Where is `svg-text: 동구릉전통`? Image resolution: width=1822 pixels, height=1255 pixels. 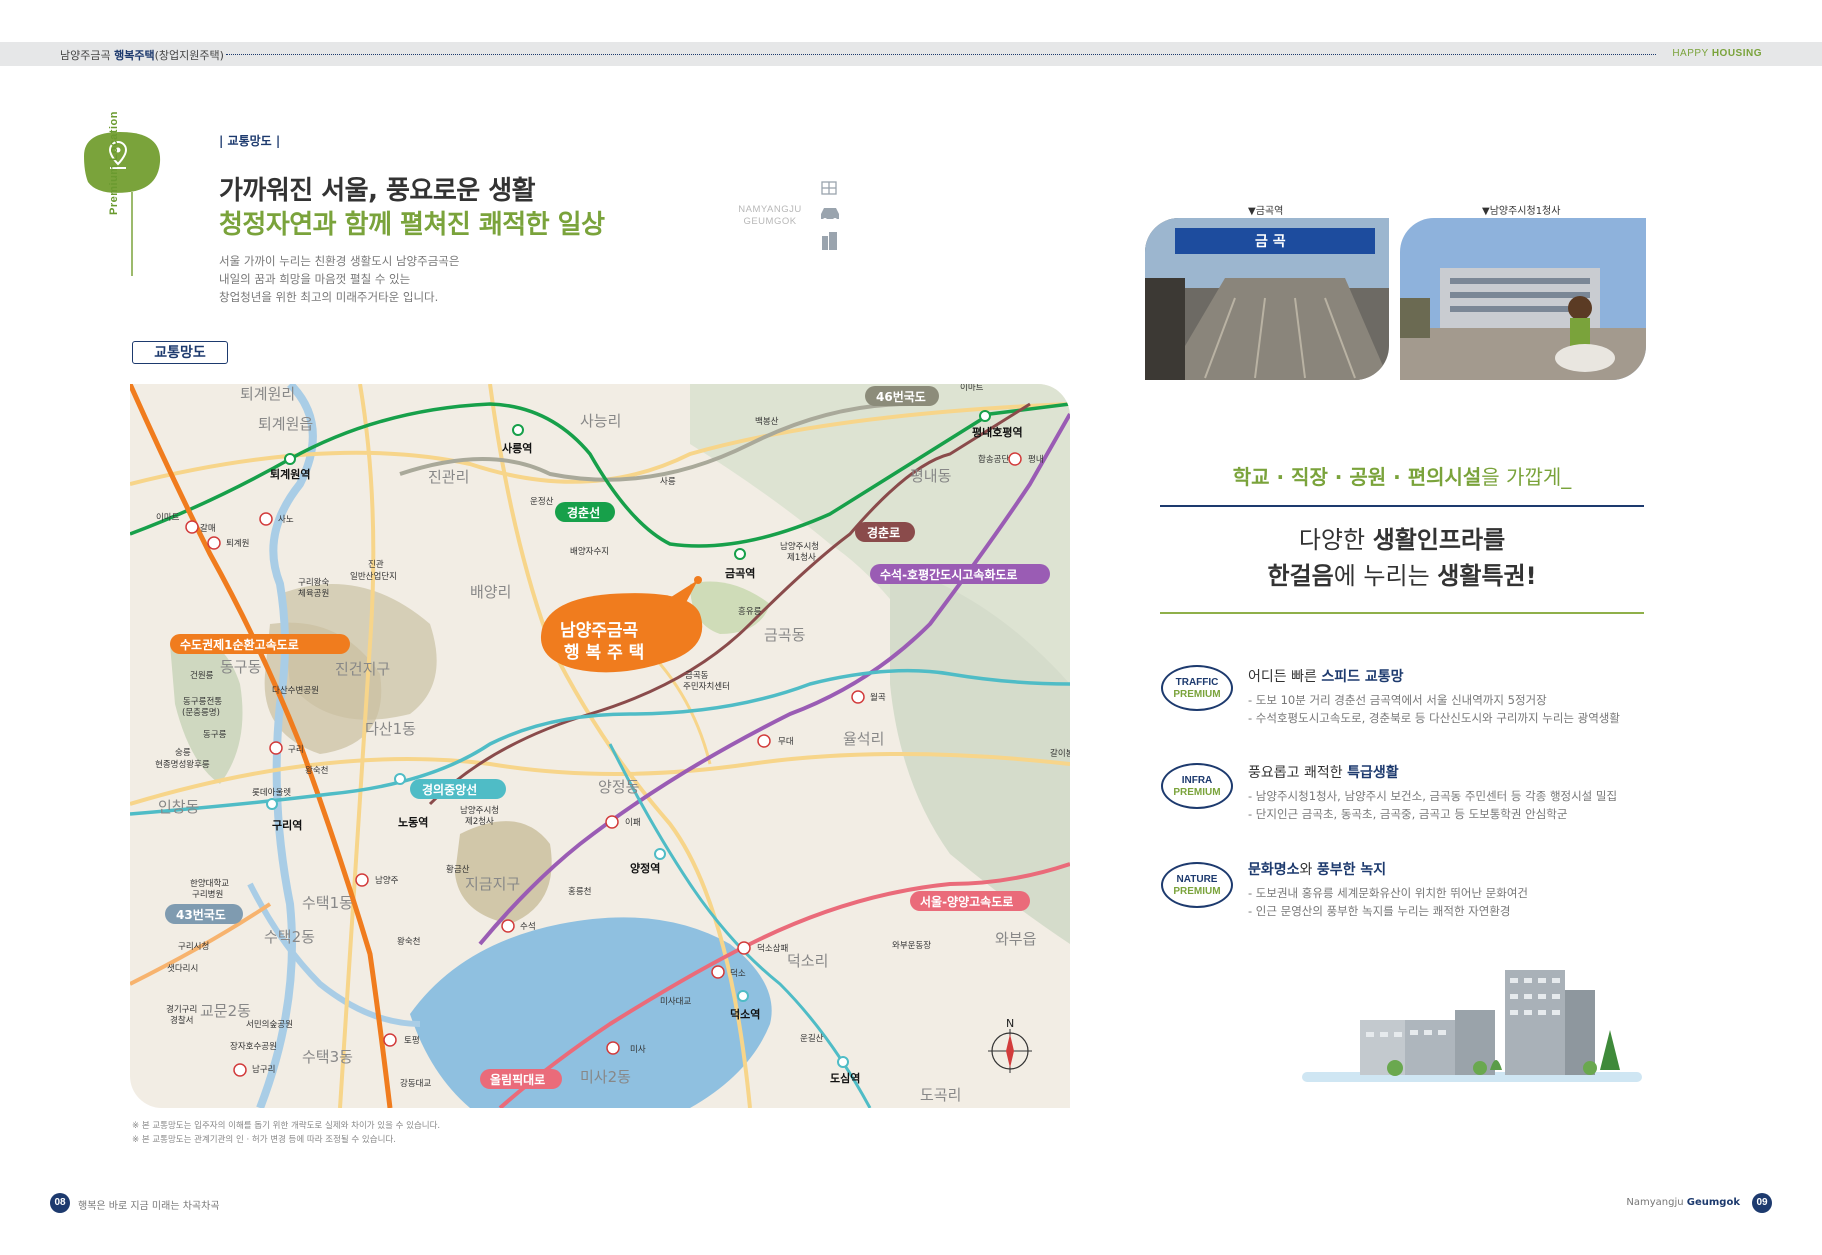
svg-text: 동구릉전통 is located at coordinates (202, 701).